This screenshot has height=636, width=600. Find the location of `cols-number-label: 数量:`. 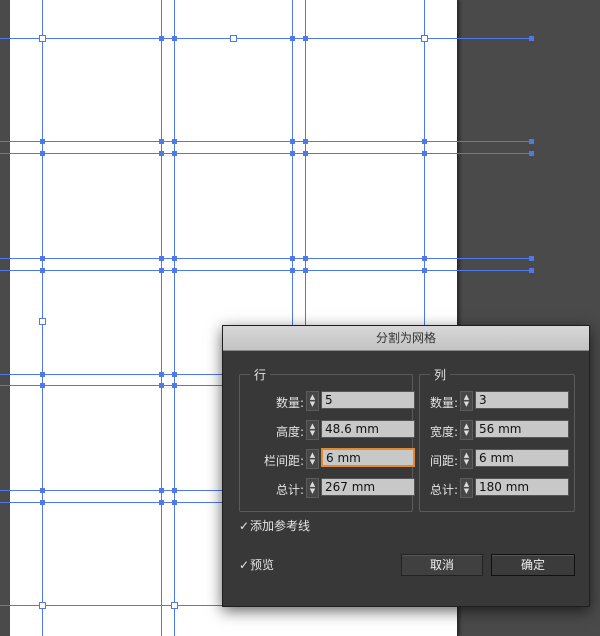

cols-number-label: 数量: is located at coordinates (443, 403).